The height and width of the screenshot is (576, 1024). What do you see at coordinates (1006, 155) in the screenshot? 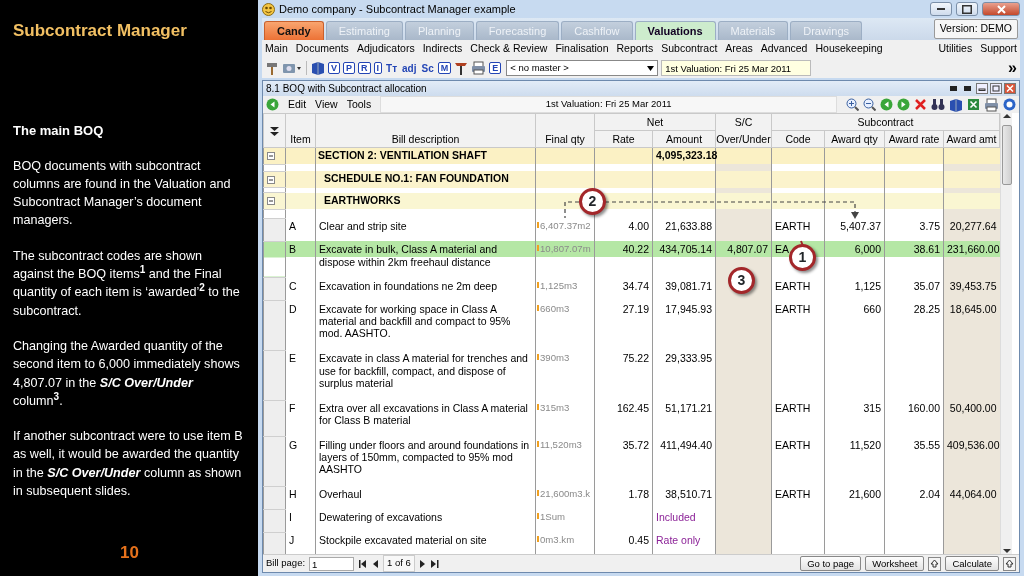
I see `scrollbar-thumb` at bounding box center [1006, 155].